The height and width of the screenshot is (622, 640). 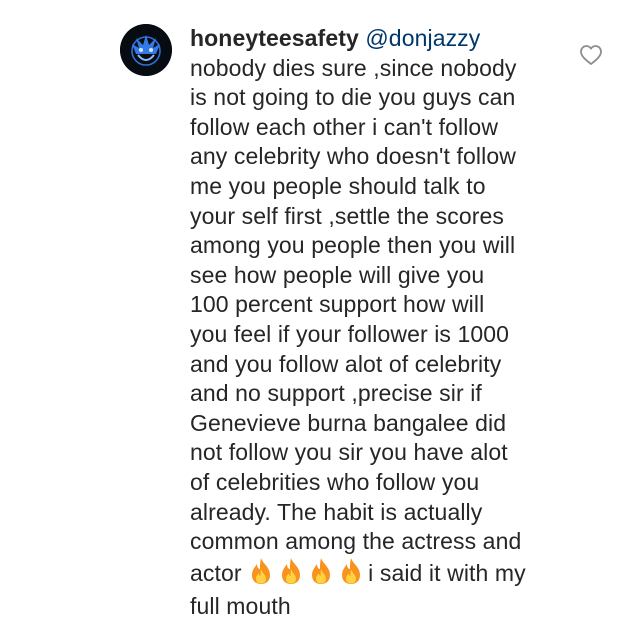 I want to click on username: honeyteesafety, so click(x=274, y=38).